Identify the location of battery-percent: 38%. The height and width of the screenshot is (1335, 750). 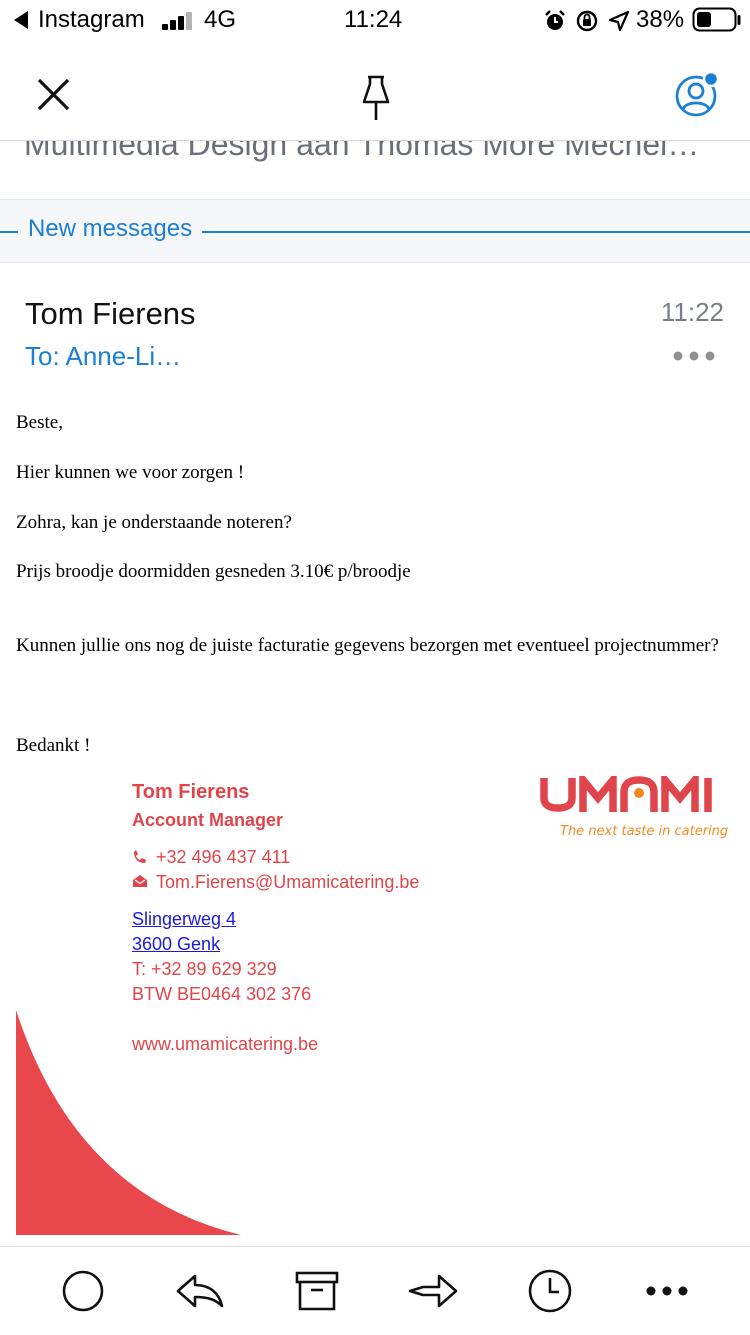
(660, 19).